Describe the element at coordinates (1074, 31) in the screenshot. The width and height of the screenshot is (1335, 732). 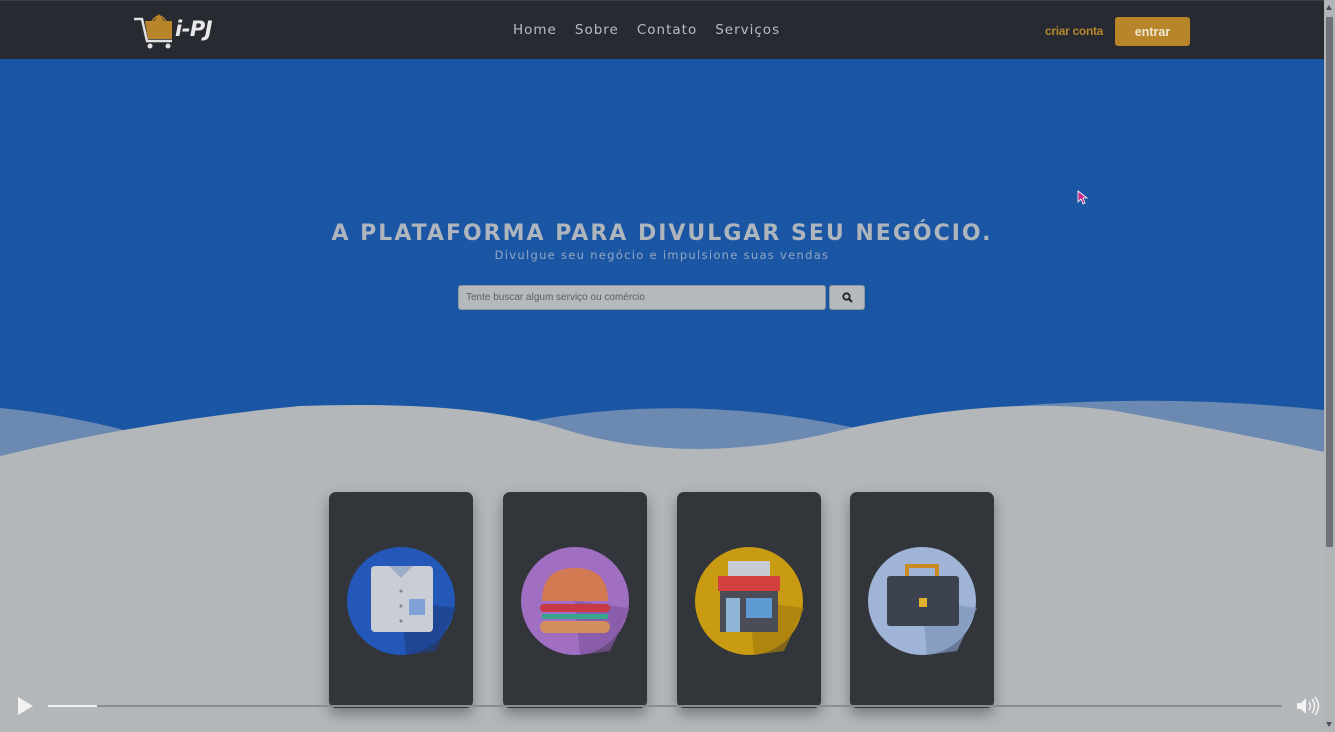
I see `create-account-link: criar conta` at that location.